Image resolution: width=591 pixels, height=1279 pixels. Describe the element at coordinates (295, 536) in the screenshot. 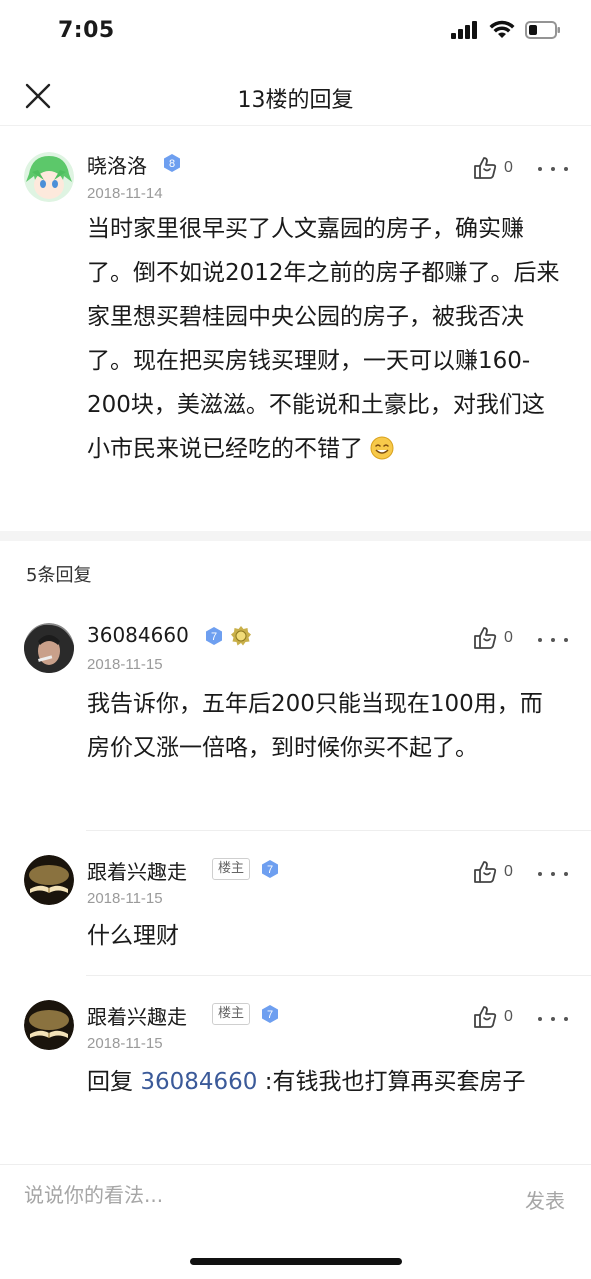

I see `section-divider` at that location.